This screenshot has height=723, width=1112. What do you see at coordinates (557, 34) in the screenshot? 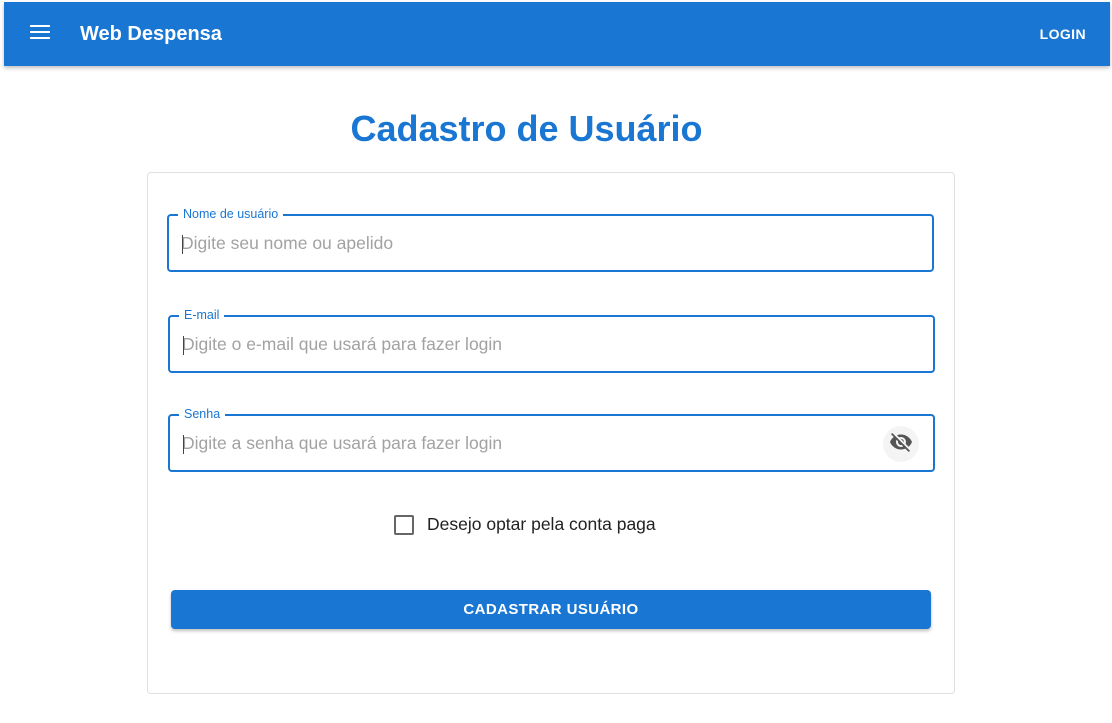
I see `app-bar: Web Despensa LOGIN` at bounding box center [557, 34].